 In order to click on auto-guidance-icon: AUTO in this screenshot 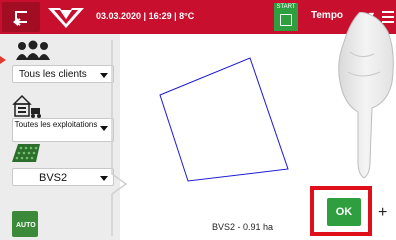, I will do `click(25, 224)`.